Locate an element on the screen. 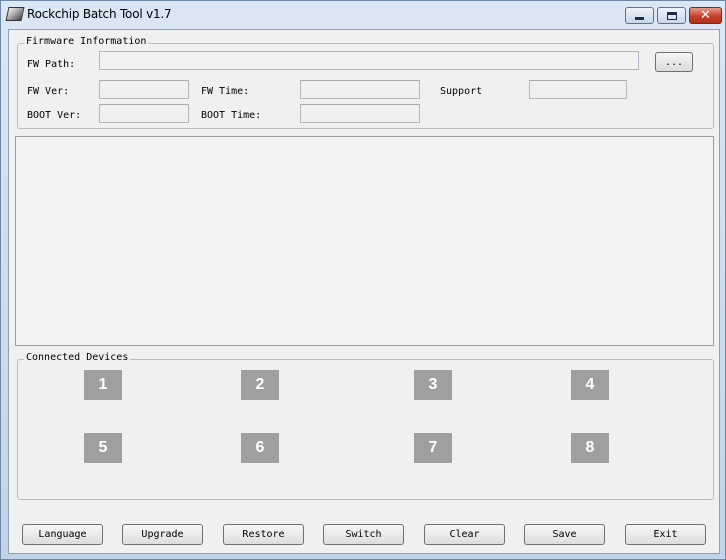  clear-button: Clear is located at coordinates (464, 534).